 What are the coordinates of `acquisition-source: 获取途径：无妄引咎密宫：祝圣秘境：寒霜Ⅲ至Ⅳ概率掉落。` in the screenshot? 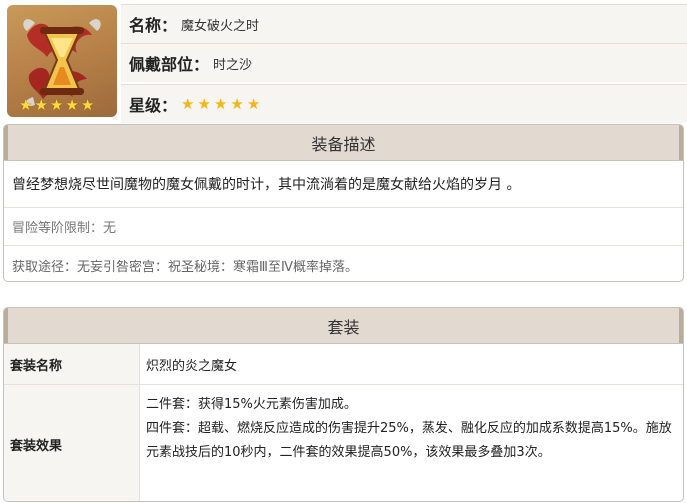 It's located at (185, 267).